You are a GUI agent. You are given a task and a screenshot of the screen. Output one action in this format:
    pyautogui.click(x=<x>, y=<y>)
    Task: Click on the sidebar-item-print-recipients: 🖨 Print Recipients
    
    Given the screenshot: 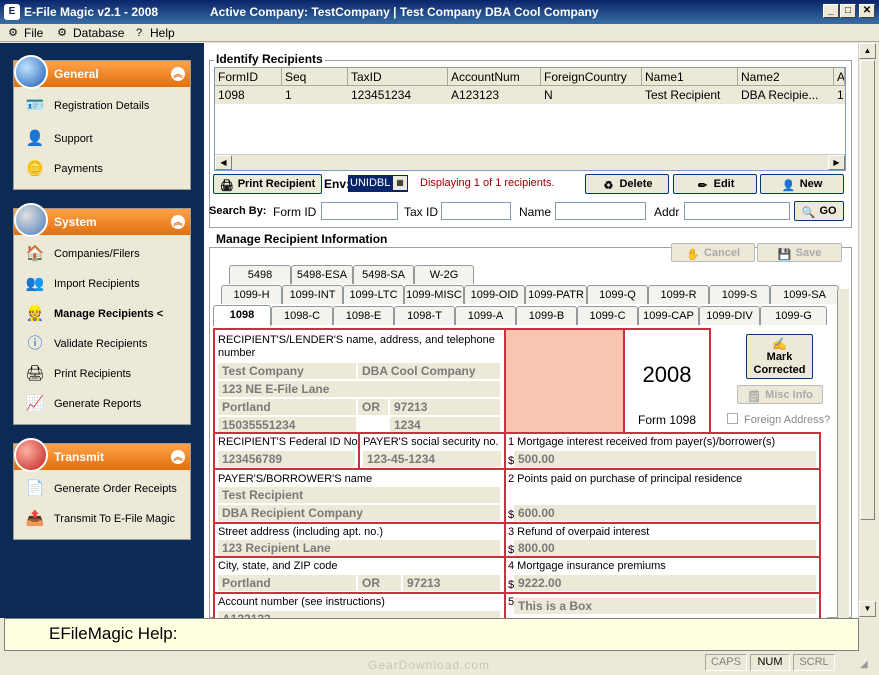 What is the action you would take?
    pyautogui.click(x=77, y=374)
    